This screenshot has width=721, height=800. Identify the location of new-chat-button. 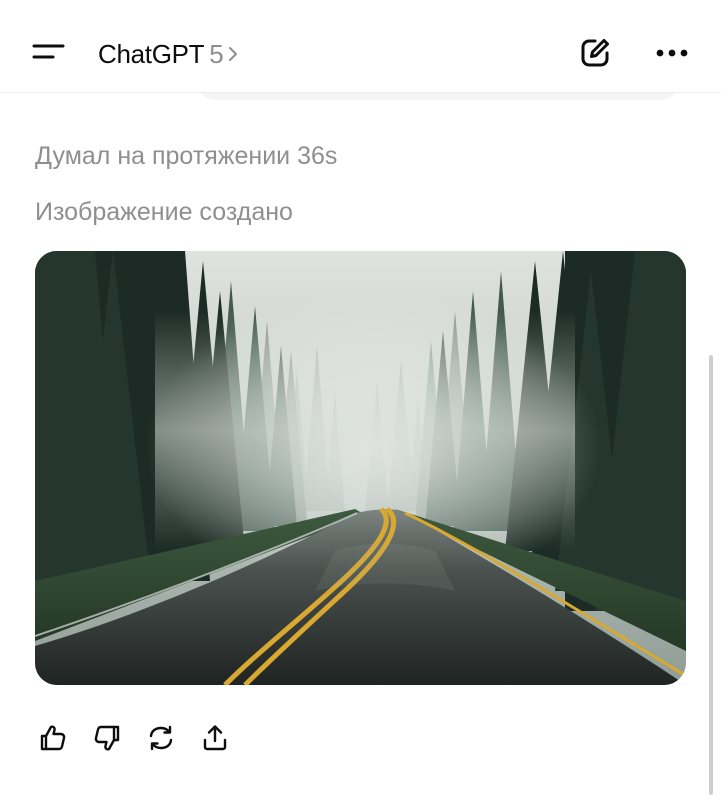
(595, 53).